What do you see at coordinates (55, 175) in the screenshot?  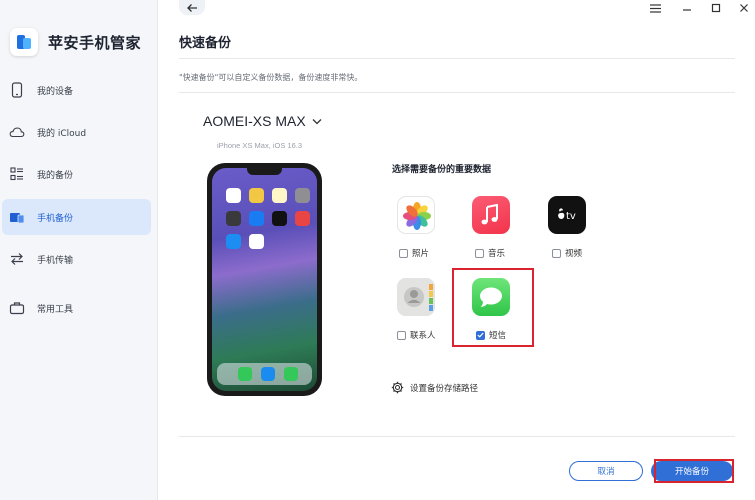 I see `sidebar-item-label: 我的备份` at bounding box center [55, 175].